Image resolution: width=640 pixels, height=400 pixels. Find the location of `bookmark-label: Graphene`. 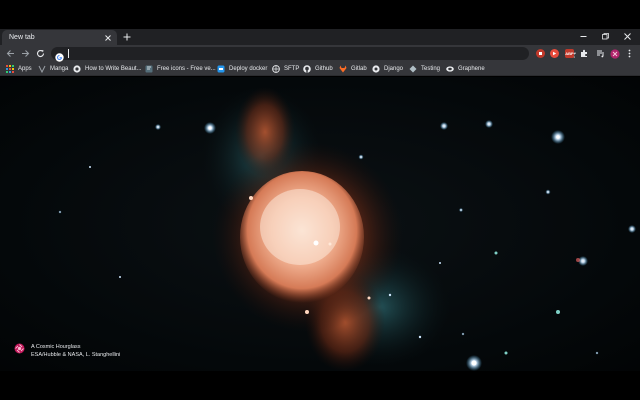

bookmark-label: Graphene is located at coordinates (471, 69).